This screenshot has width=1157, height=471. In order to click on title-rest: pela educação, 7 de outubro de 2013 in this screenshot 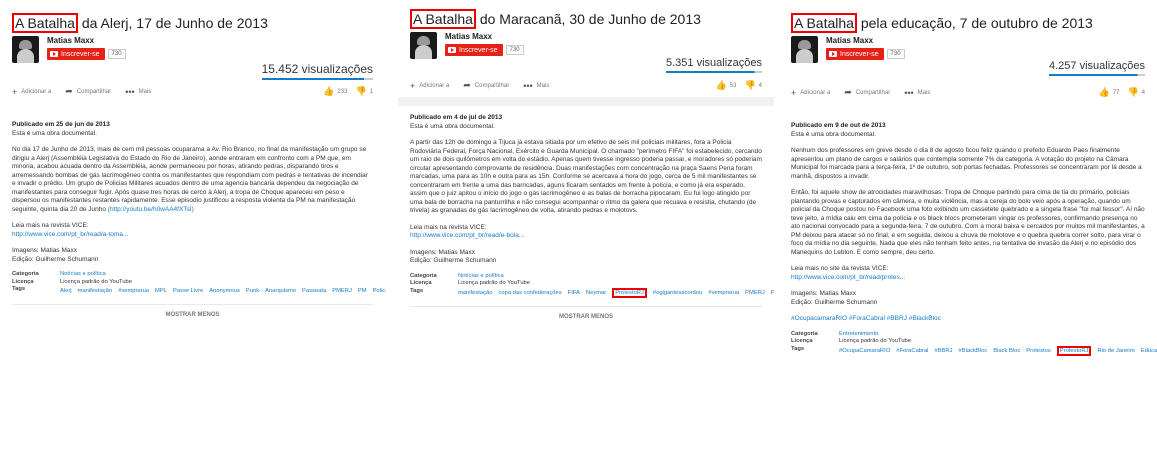, I will do `click(974, 23)`.